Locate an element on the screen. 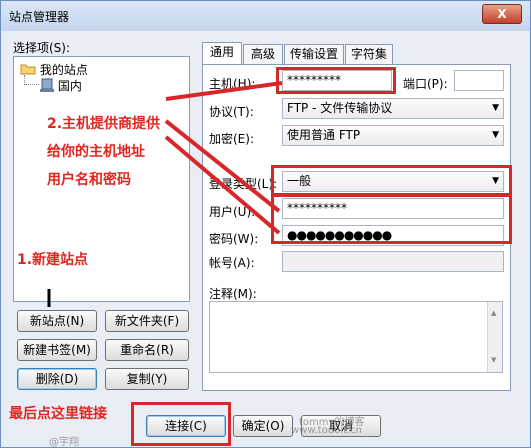 This screenshot has width=531, height=448. watermark-handle: @宇翔 is located at coordinates (64, 442).